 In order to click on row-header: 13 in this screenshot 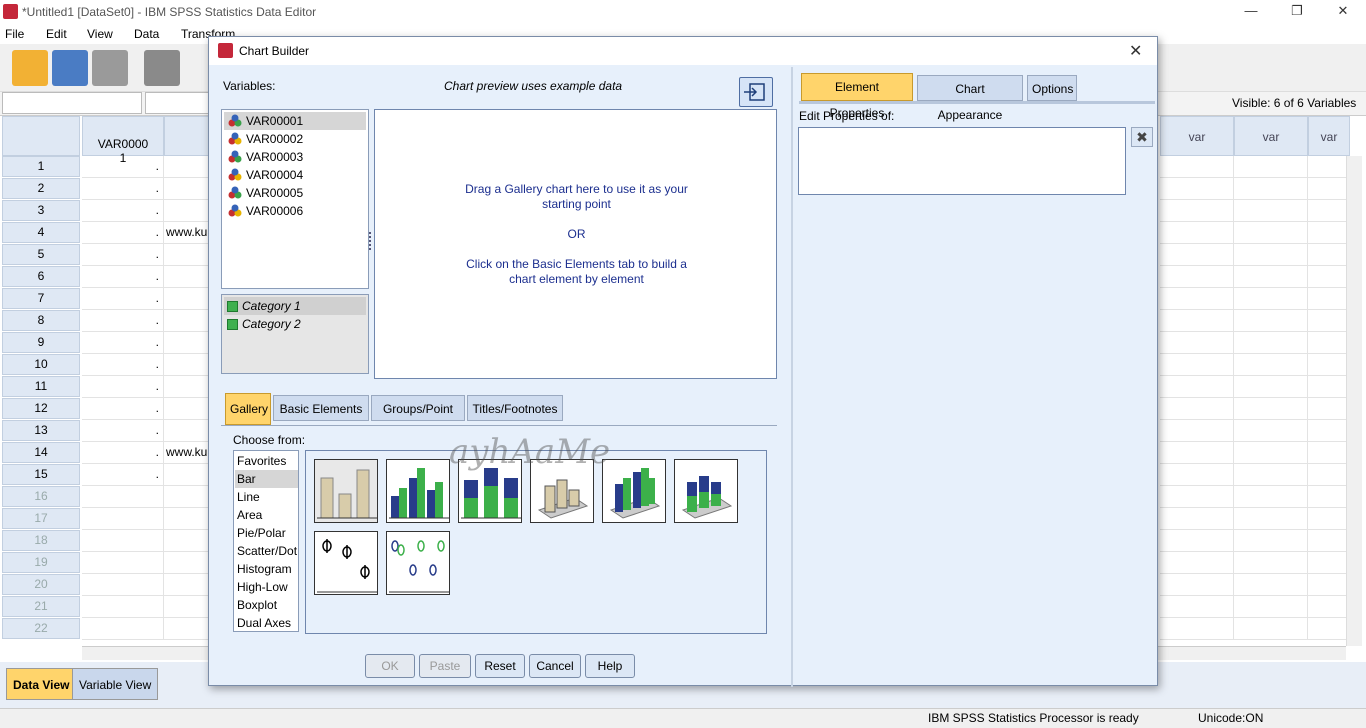, I will do `click(41, 430)`.